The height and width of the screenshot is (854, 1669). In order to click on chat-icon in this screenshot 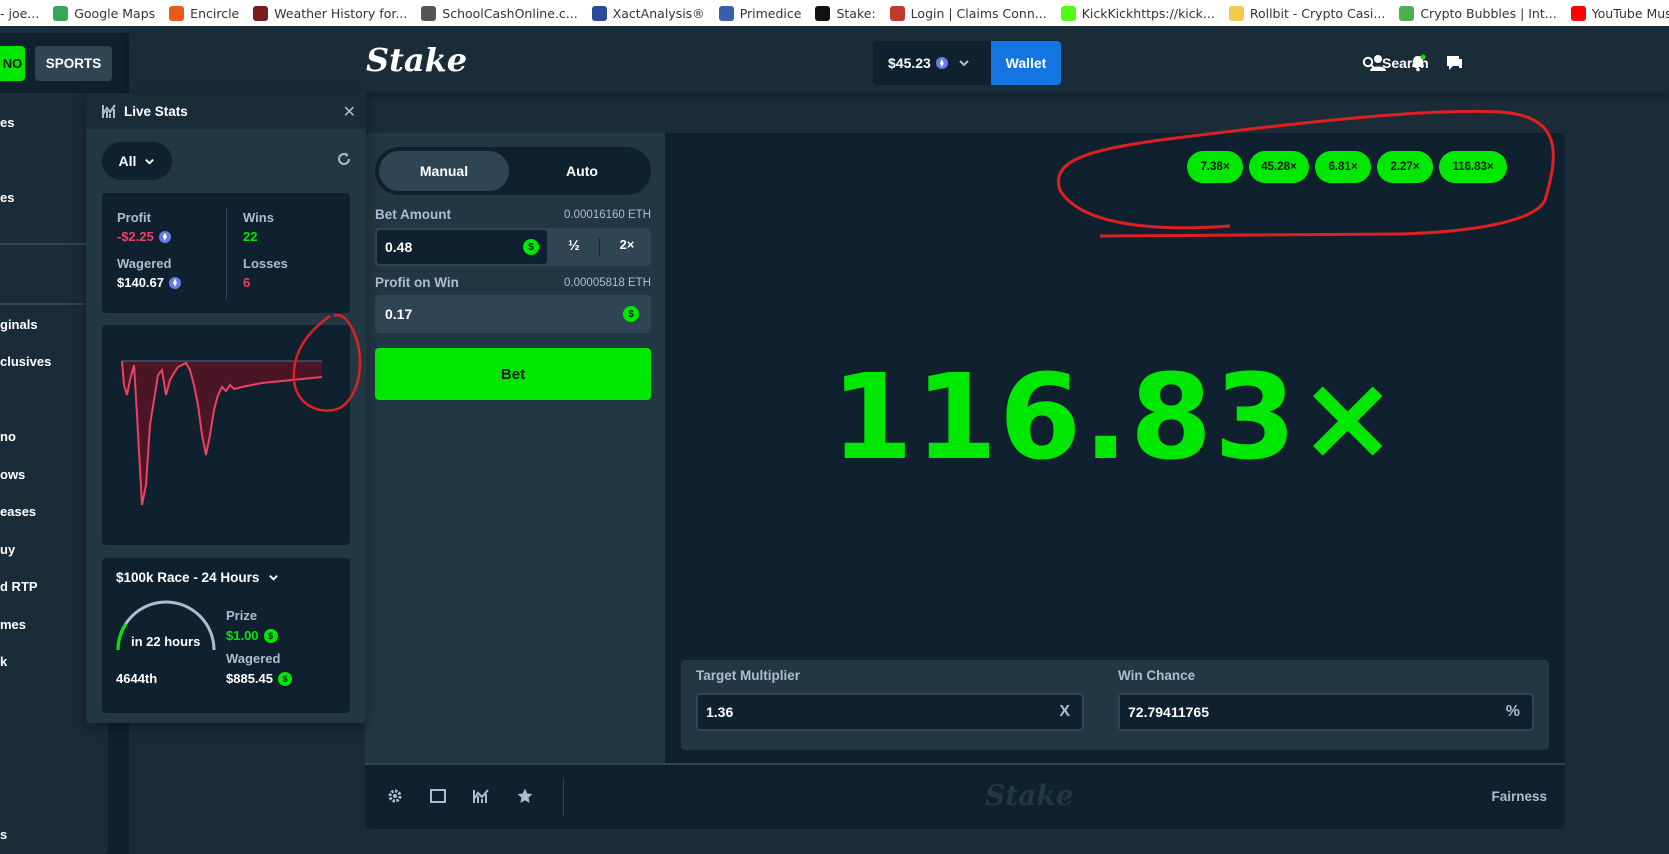, I will do `click(1454, 63)`.